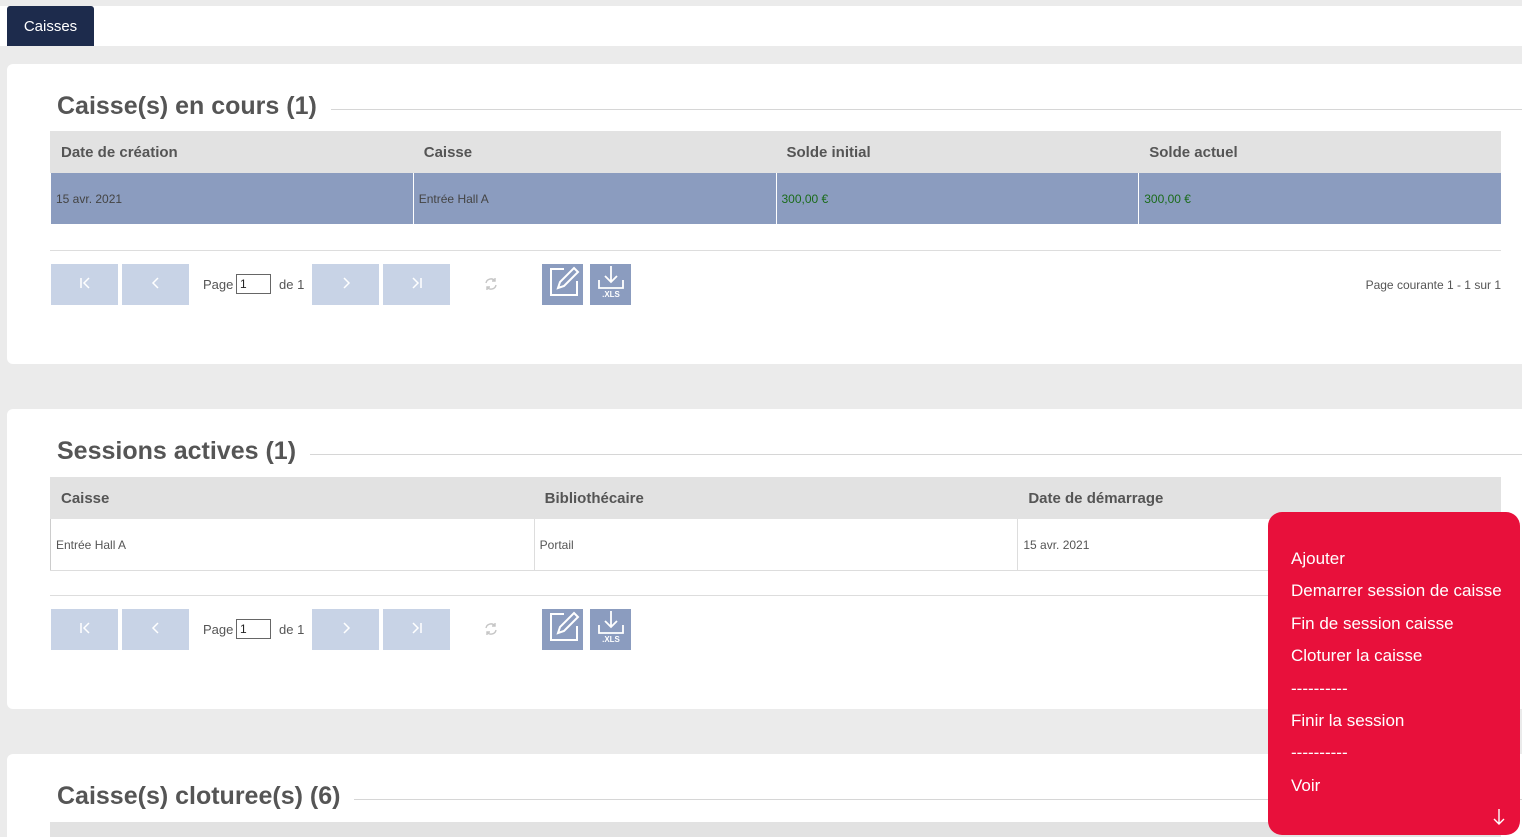 Image resolution: width=1522 pixels, height=837 pixels. I want to click on column-header-solde-actuel: Solde actuel, so click(1319, 152).